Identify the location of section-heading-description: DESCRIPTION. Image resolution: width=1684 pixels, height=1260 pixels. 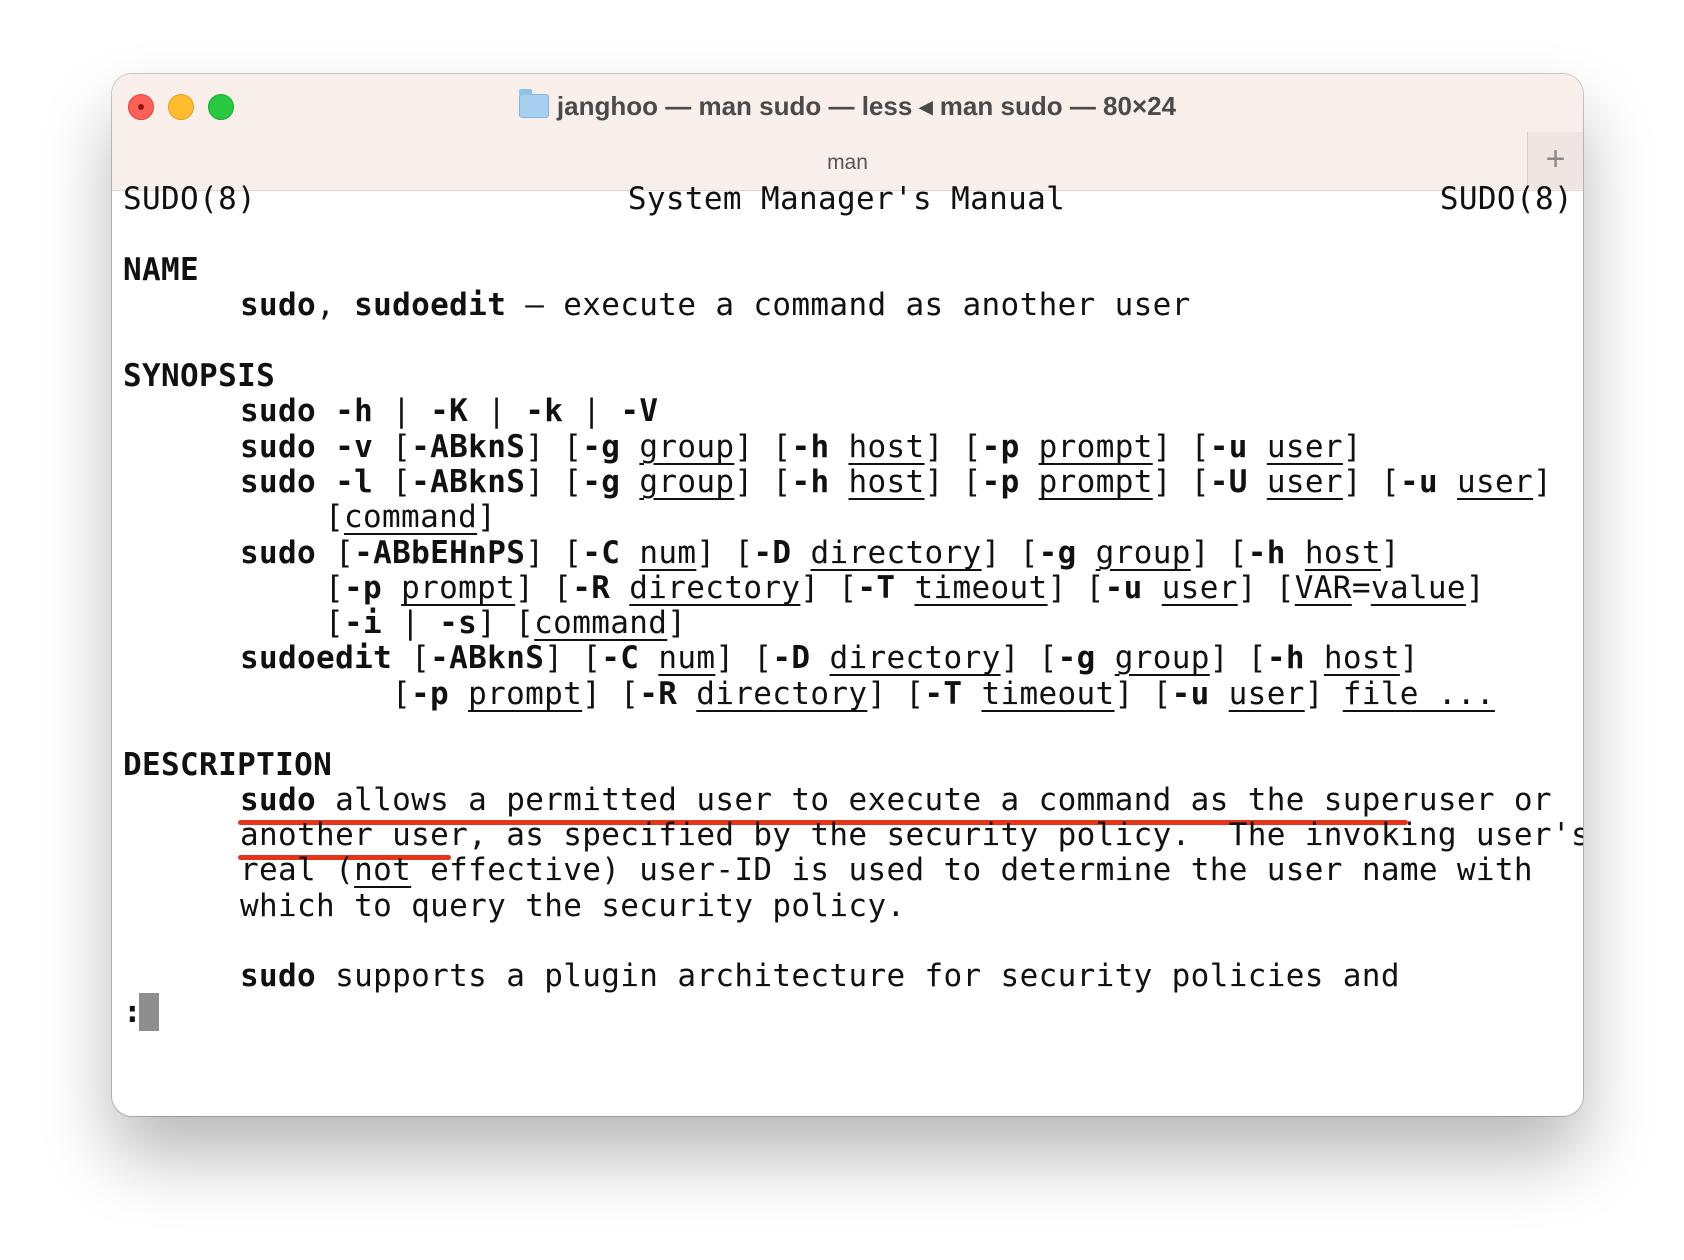
(228, 765).